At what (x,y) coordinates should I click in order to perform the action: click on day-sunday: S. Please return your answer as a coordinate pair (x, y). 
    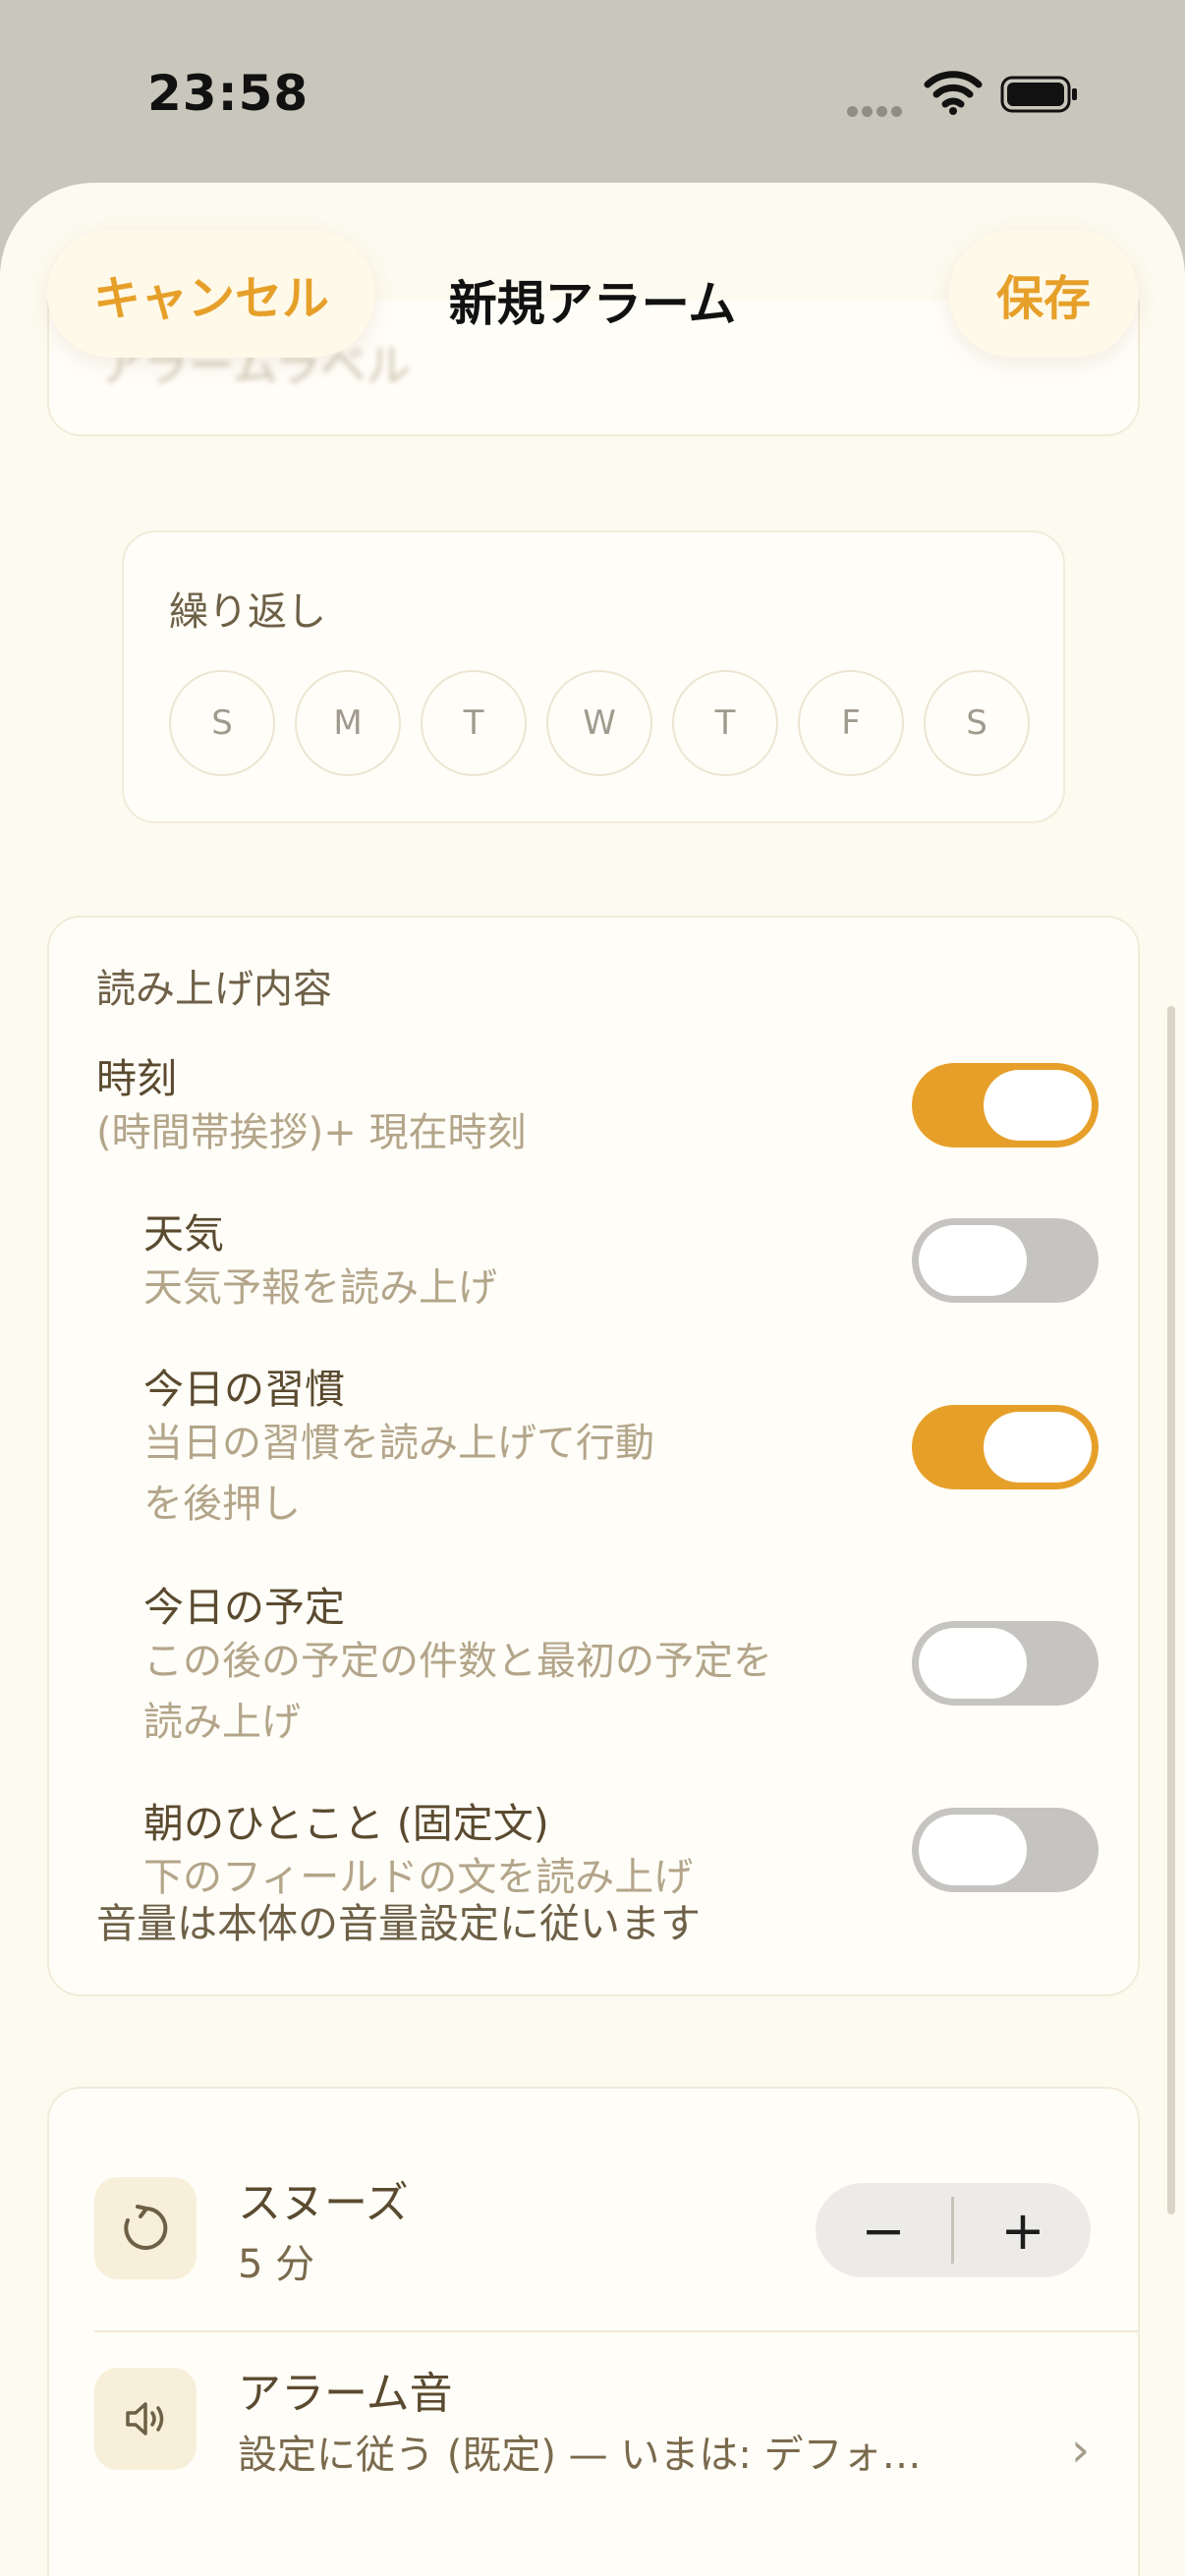
    Looking at the image, I should click on (222, 723).